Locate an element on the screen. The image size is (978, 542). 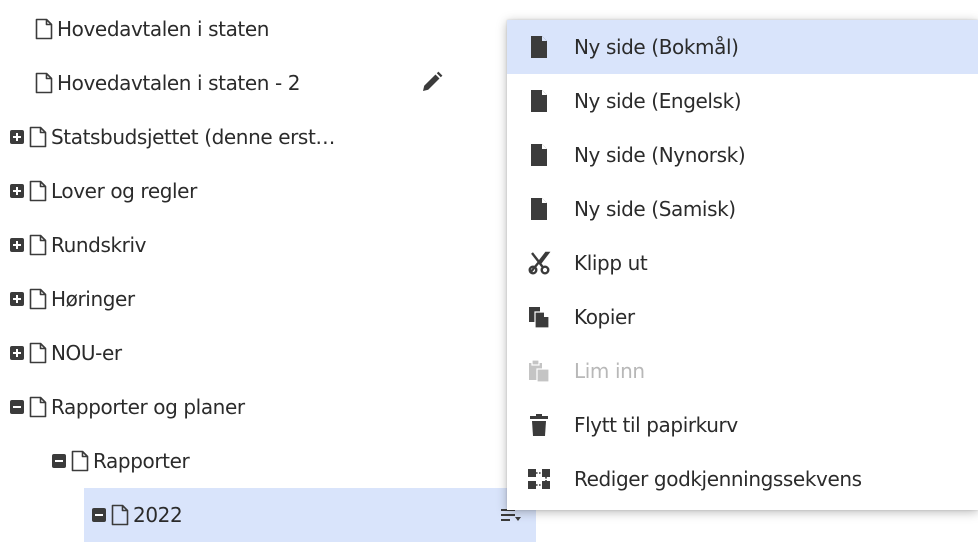
tree-item-label: 2022 is located at coordinates (158, 515).